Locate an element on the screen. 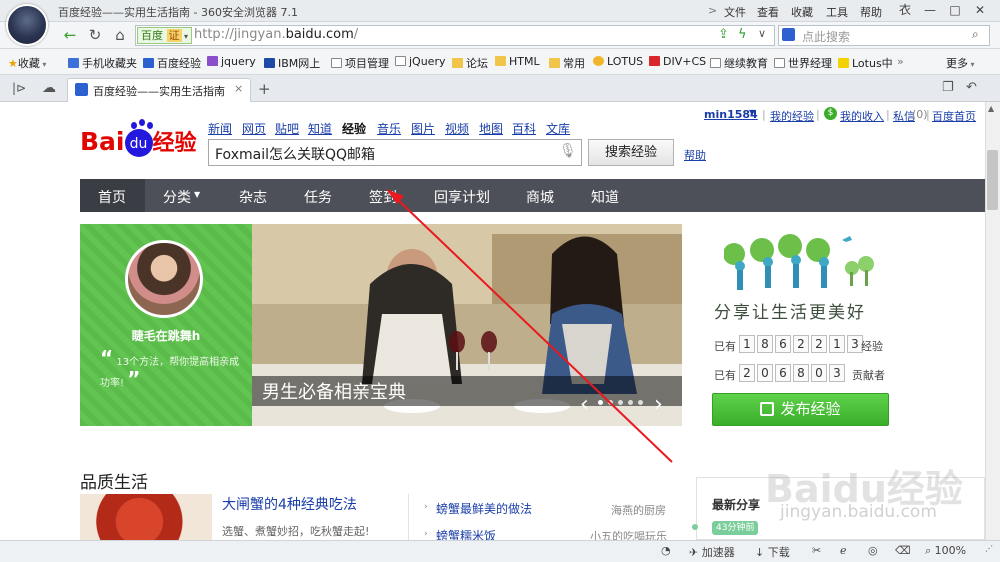 This screenshot has width=1000, height=562. bookmark-project: 项目管理 is located at coordinates (360, 63).